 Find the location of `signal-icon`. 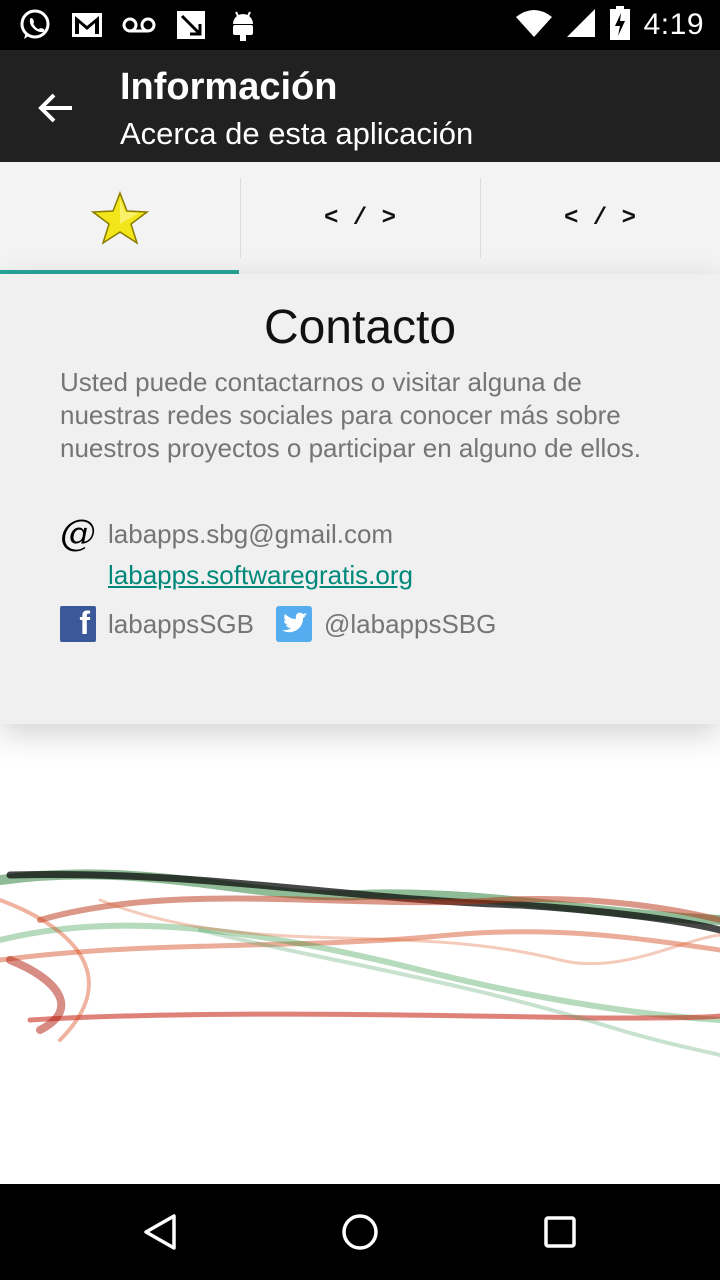

signal-icon is located at coordinates (581, 25).